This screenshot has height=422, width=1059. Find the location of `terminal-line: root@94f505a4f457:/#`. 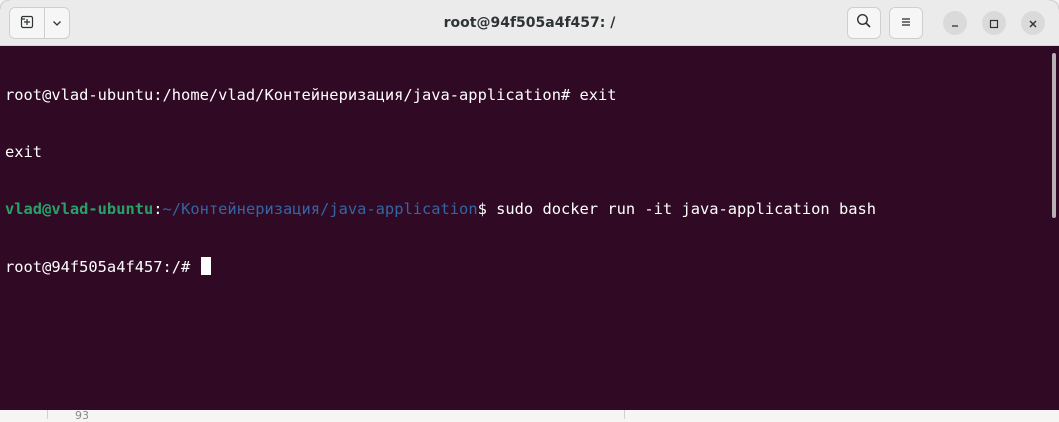

terminal-line: root@94f505a4f457:/# is located at coordinates (526, 266).